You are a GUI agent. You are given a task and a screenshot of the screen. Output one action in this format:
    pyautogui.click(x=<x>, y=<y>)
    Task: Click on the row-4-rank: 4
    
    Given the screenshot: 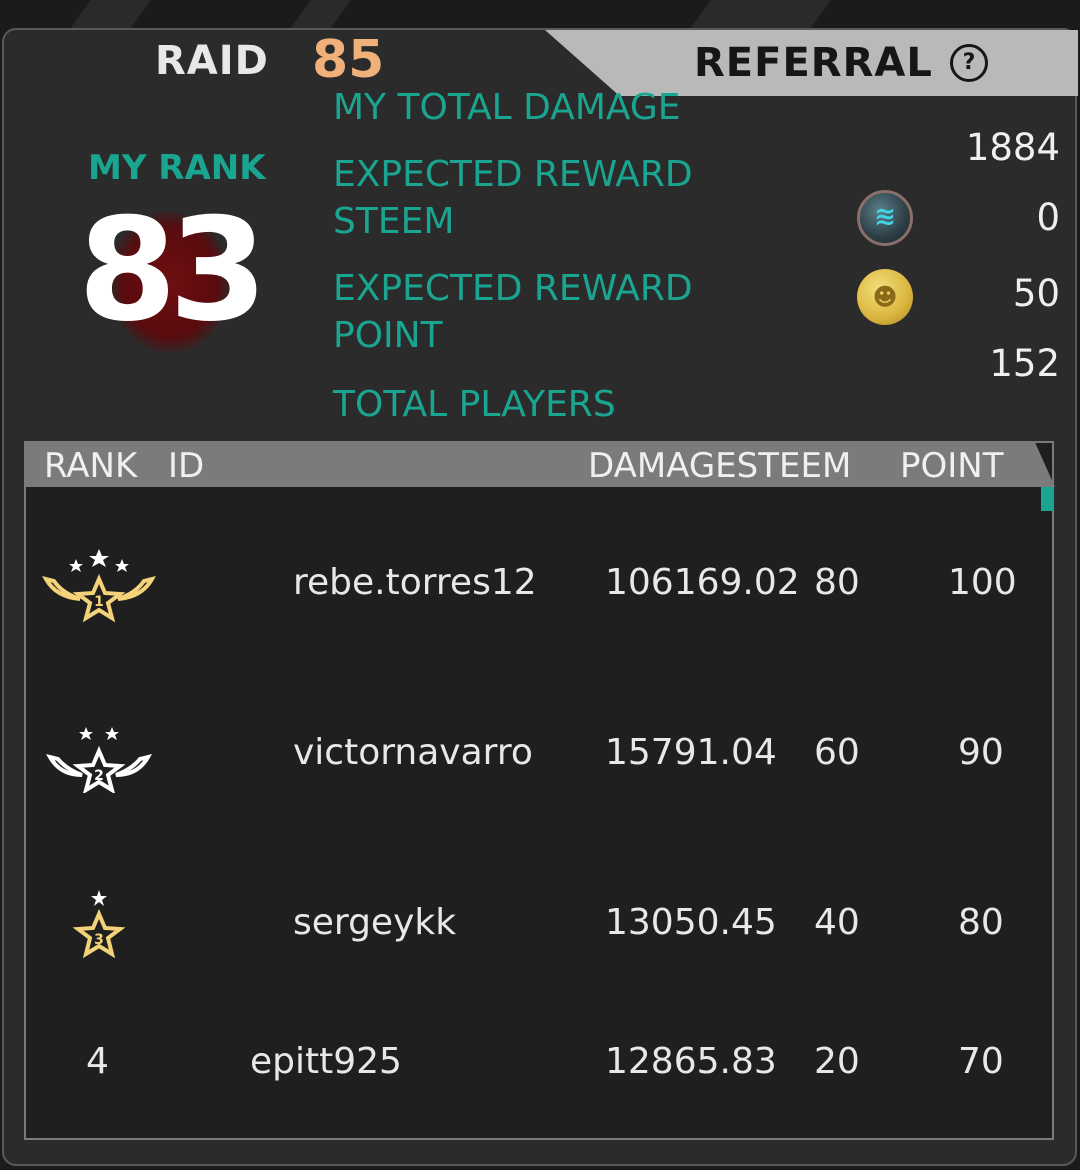 What is the action you would take?
    pyautogui.click(x=97, y=1061)
    